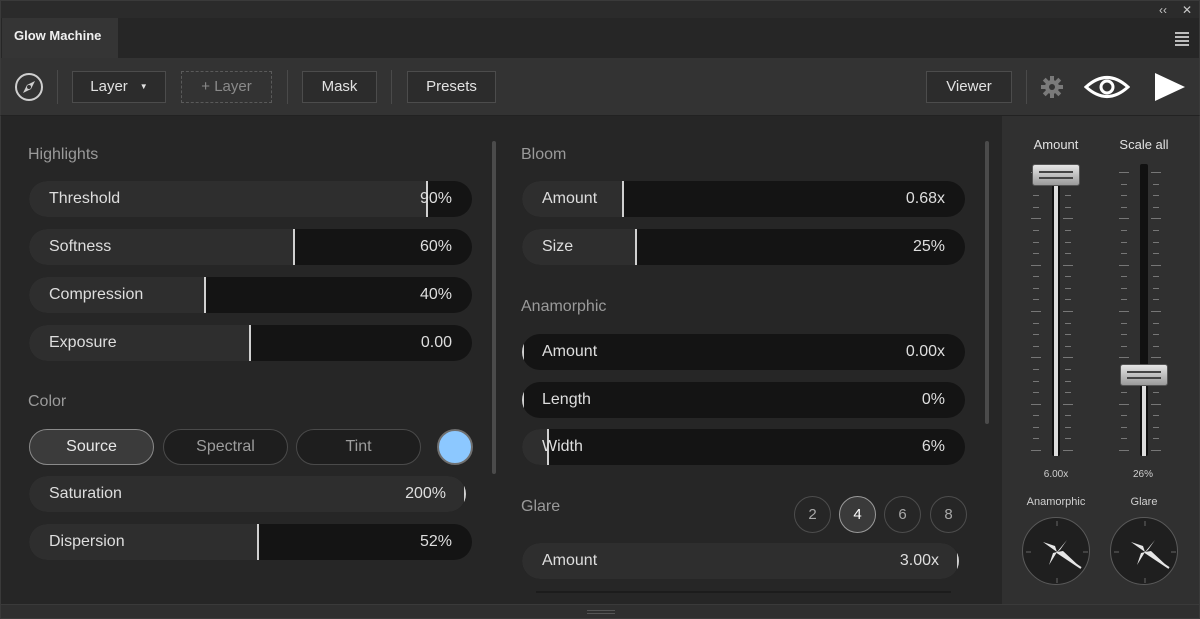  Describe the element at coordinates (1170, 87) in the screenshot. I see `play-icon` at that location.